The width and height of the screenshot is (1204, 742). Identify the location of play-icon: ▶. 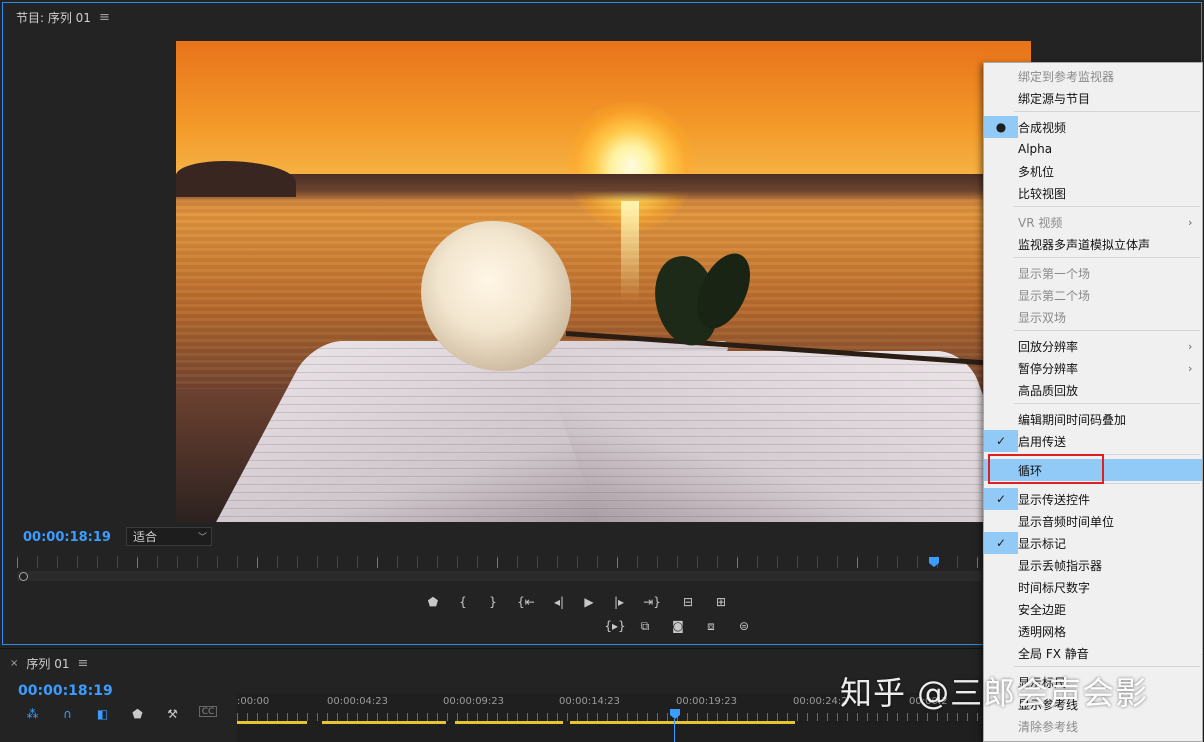
(589, 602).